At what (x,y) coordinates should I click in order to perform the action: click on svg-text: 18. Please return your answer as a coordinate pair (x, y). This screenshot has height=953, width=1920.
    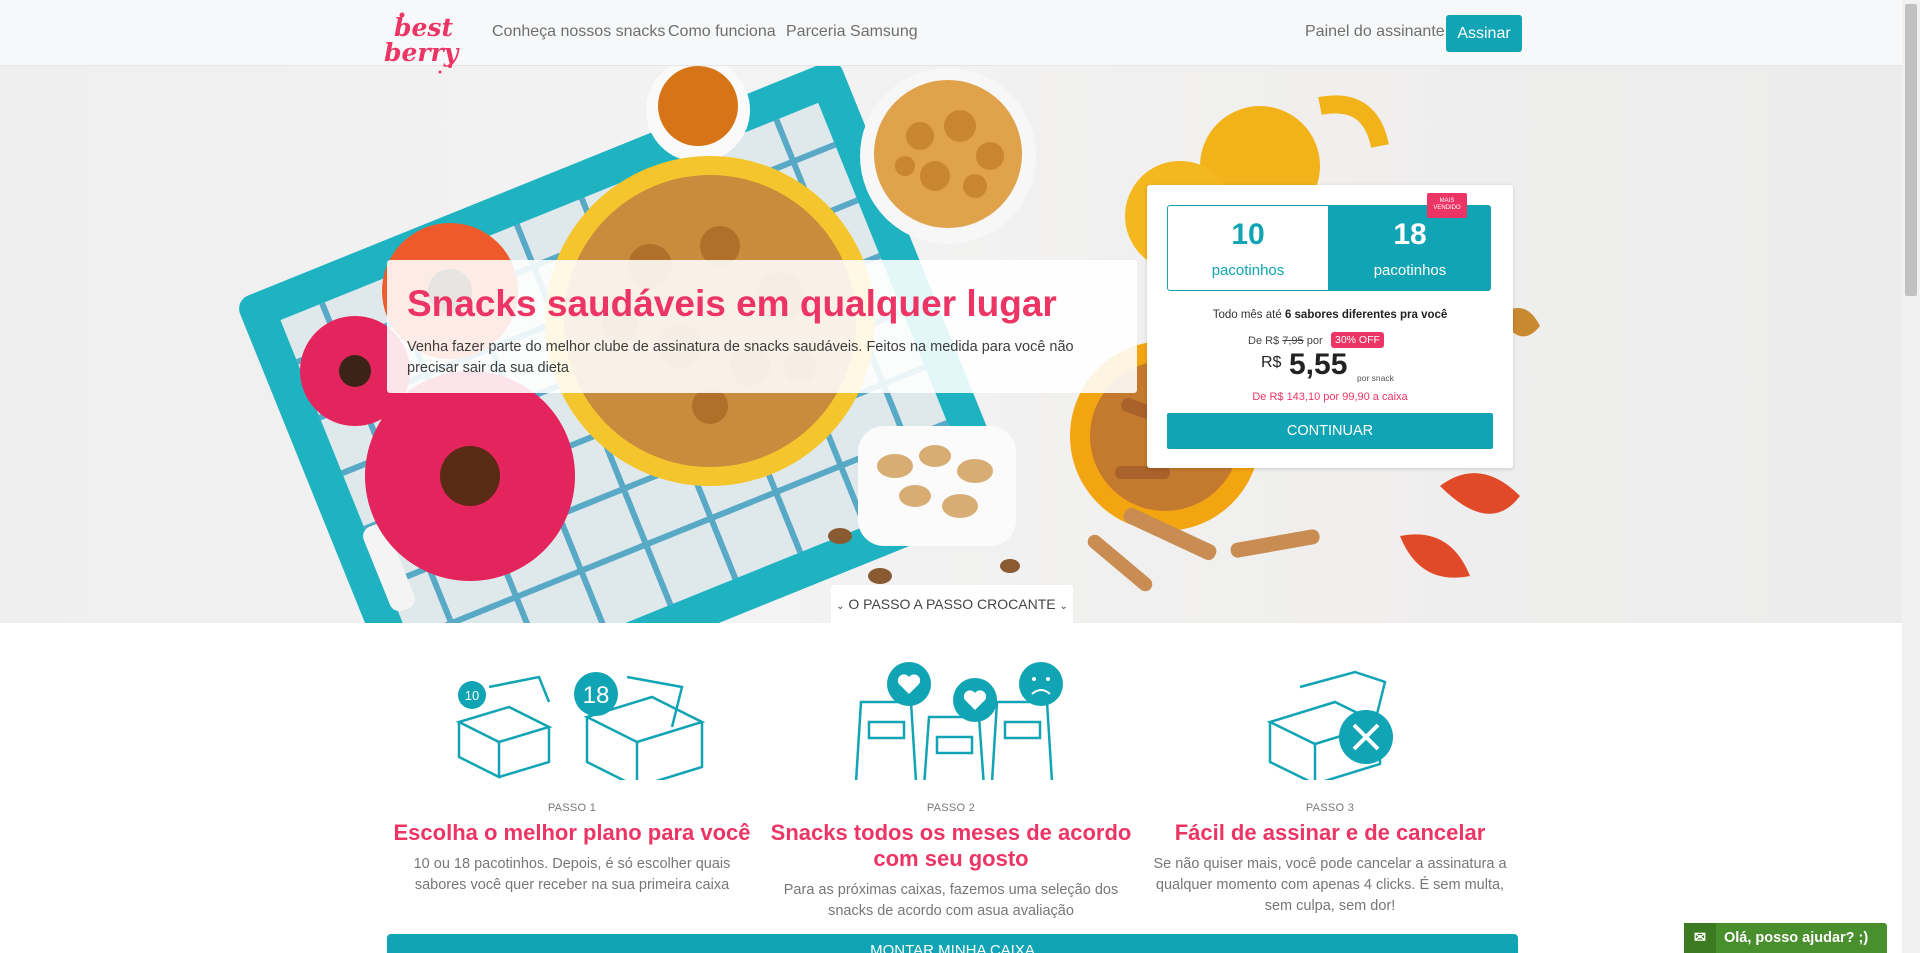
    Looking at the image, I should click on (596, 695).